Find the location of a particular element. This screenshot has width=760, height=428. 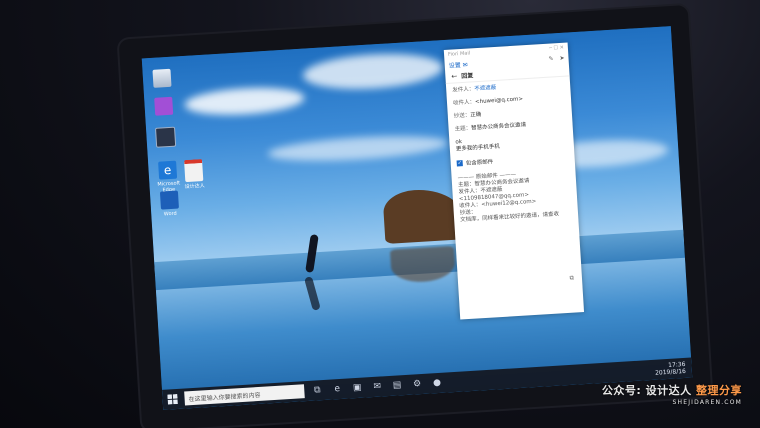

app-dark-icon is located at coordinates (165, 138).